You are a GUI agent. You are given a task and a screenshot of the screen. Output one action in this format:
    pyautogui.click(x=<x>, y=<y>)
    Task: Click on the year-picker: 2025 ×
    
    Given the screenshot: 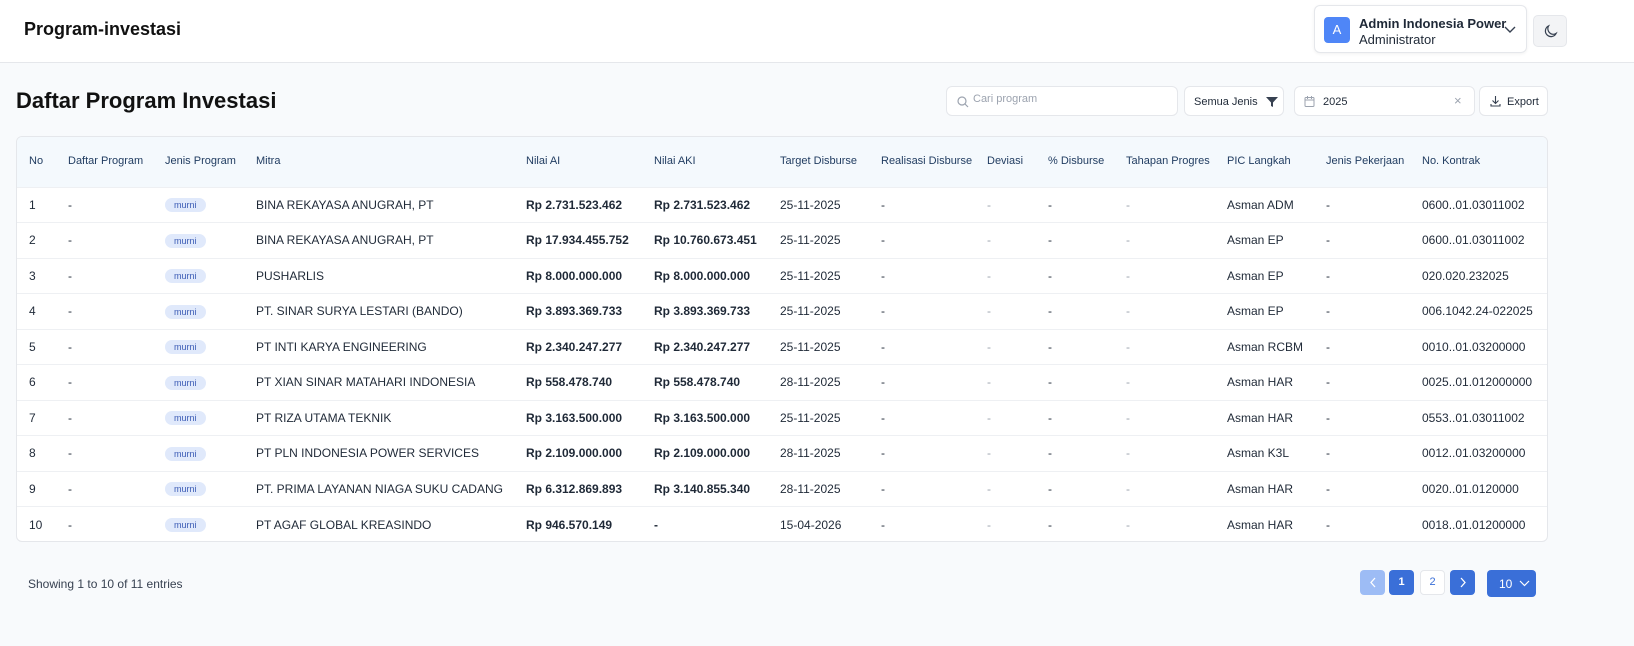 What is the action you would take?
    pyautogui.click(x=1384, y=101)
    